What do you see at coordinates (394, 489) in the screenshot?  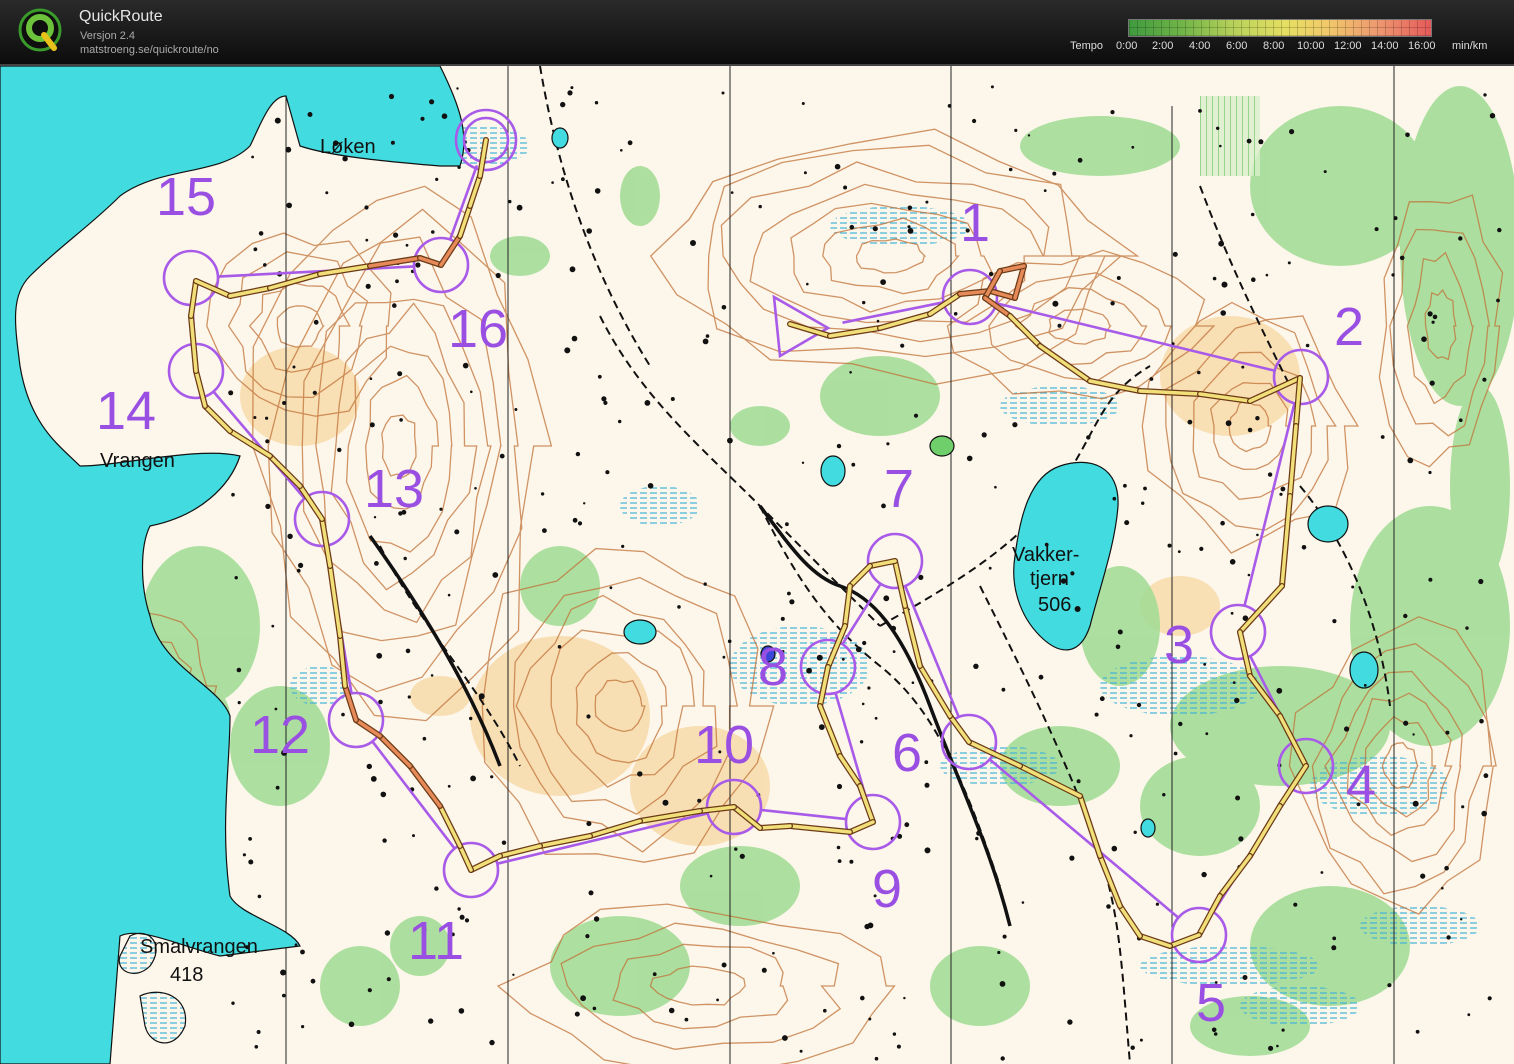 I see `control-number-13: 13` at bounding box center [394, 489].